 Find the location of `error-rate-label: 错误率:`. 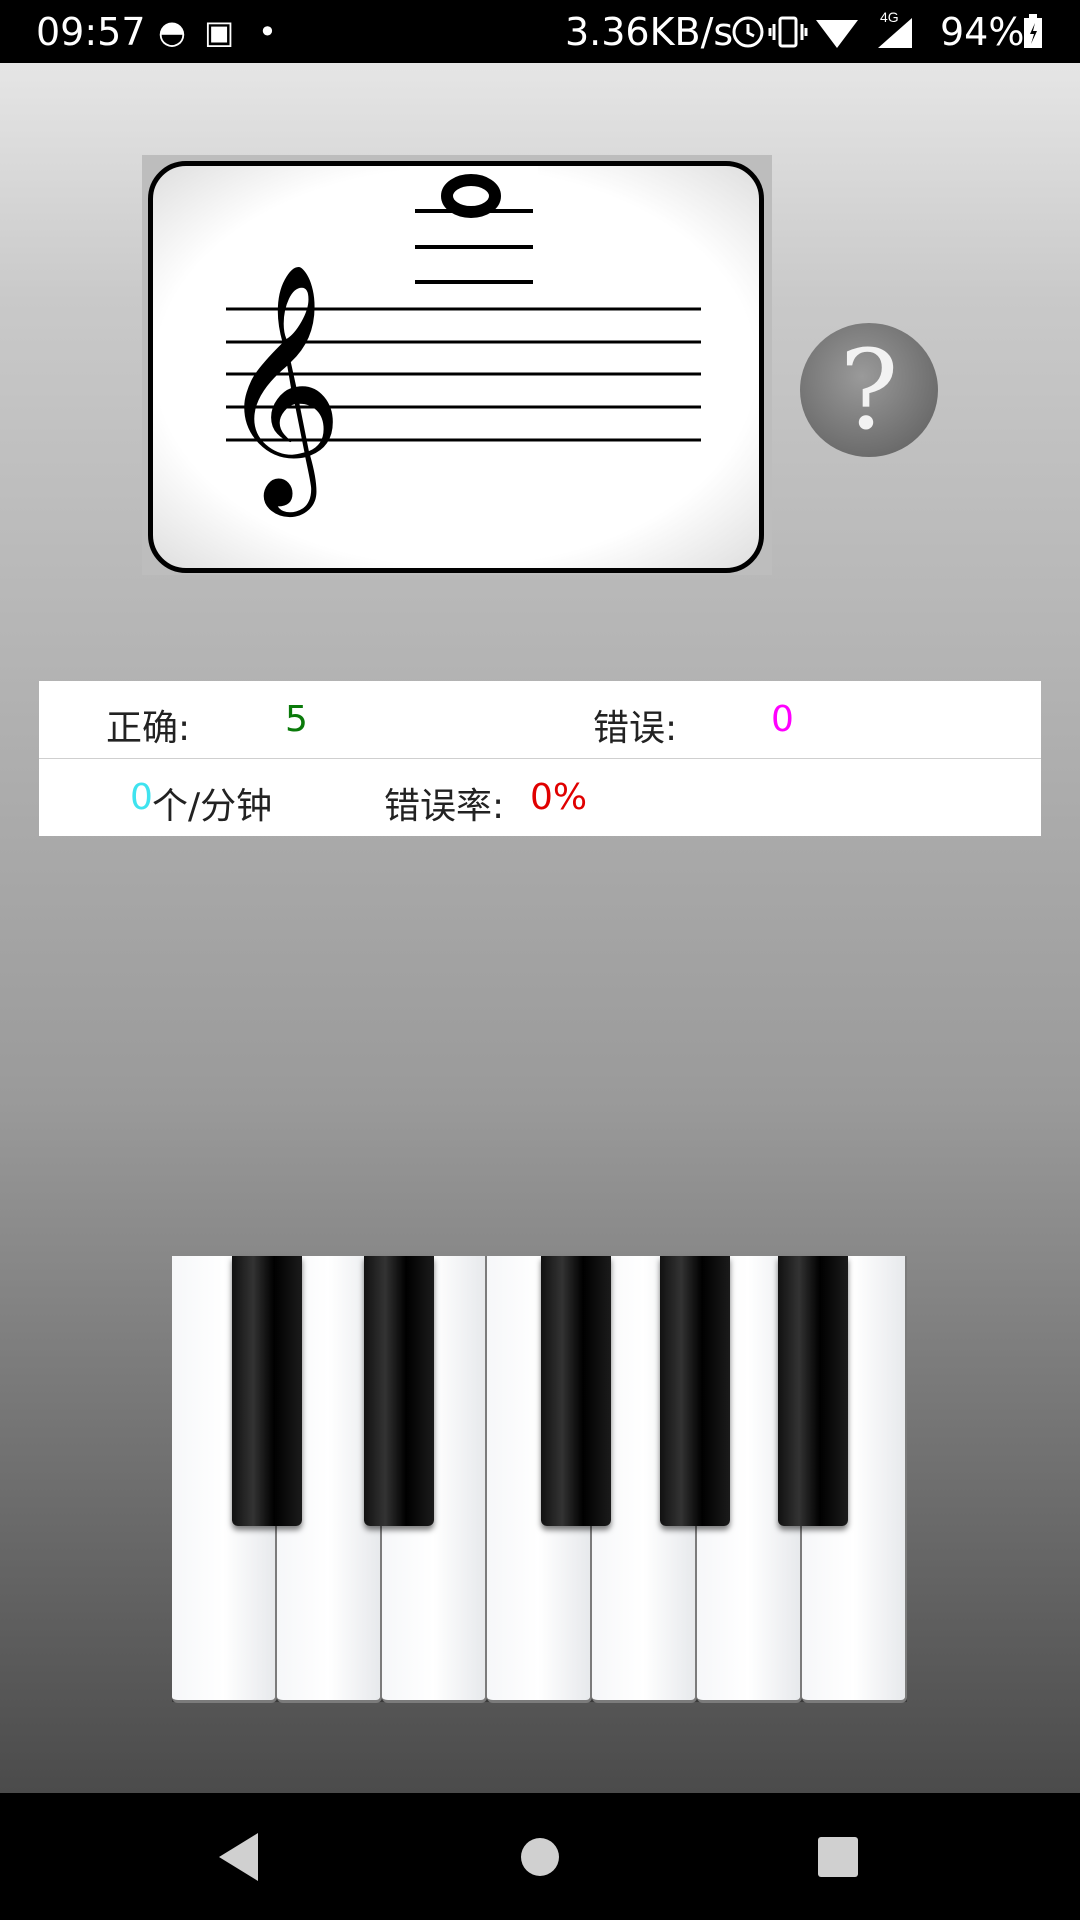

error-rate-label: 错误率: is located at coordinates (444, 806).